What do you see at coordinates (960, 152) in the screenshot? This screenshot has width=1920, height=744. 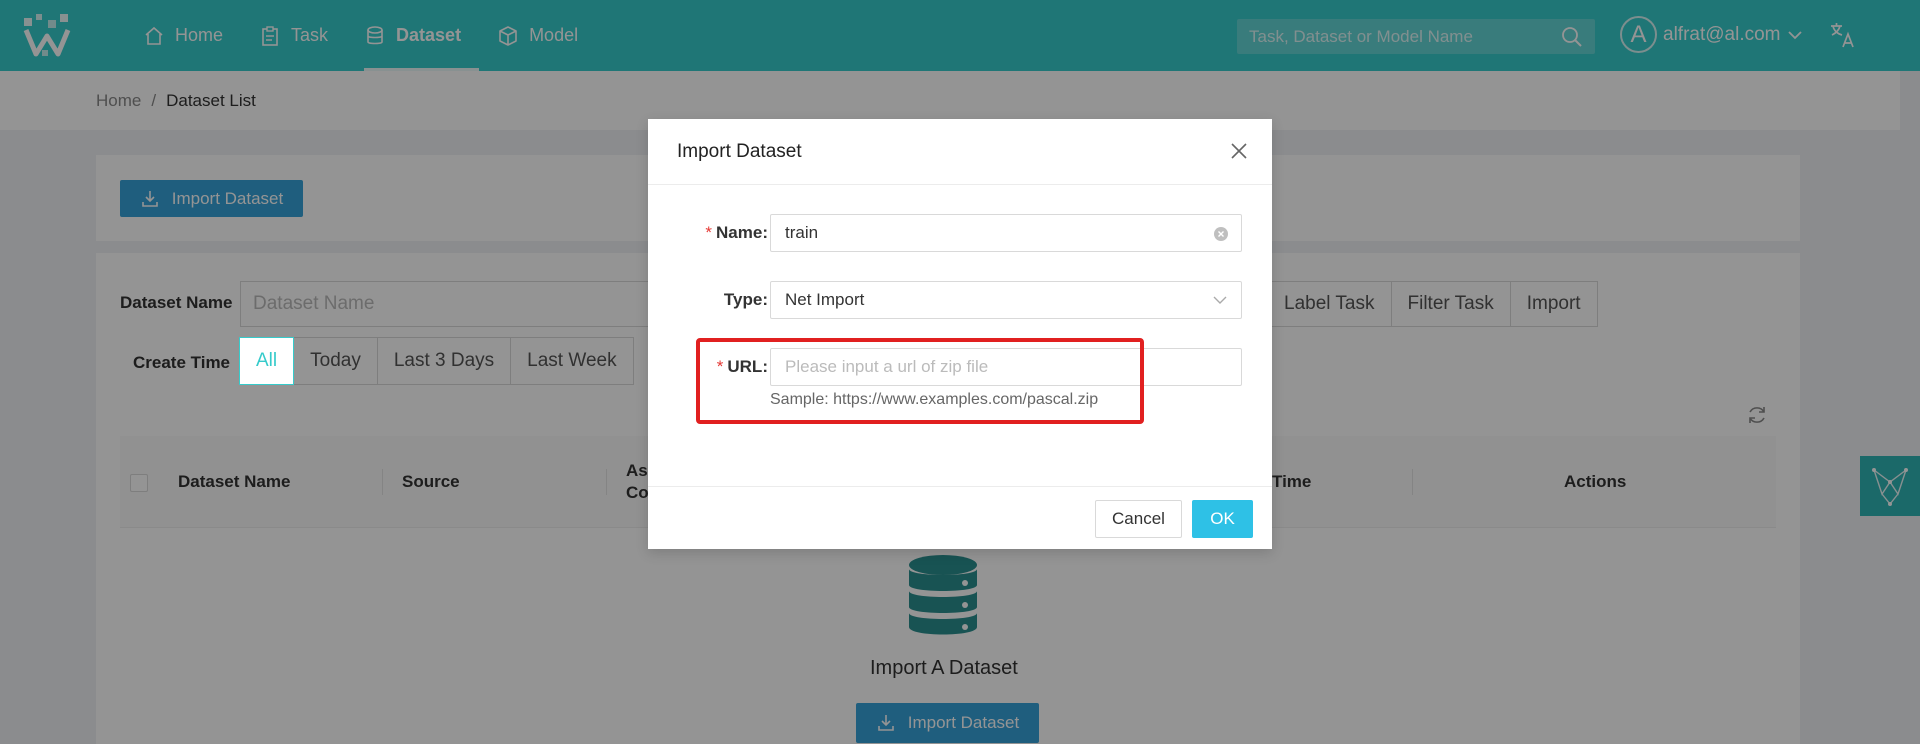 I see `dialog-header: Import Dataset` at bounding box center [960, 152].